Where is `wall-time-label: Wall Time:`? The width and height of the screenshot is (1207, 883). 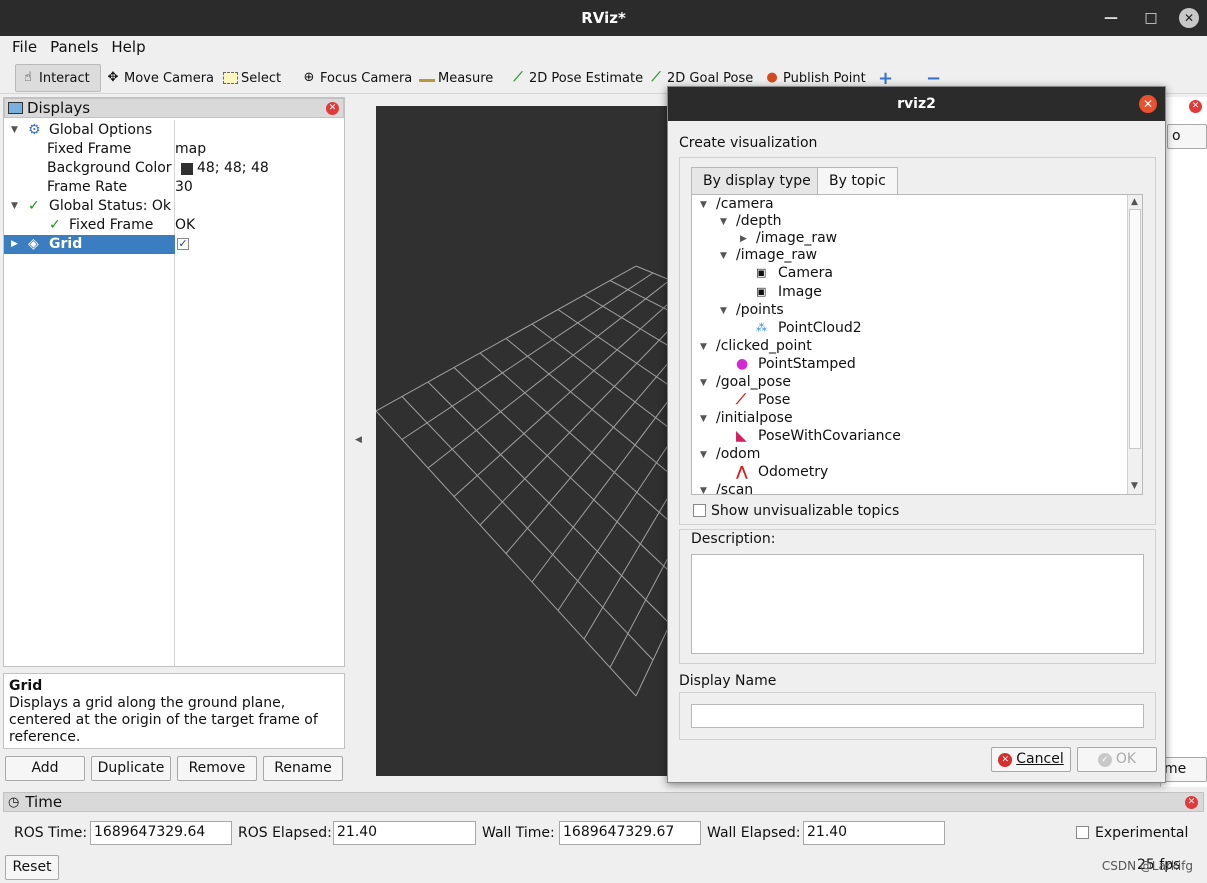 wall-time-label: Wall Time: is located at coordinates (518, 833).